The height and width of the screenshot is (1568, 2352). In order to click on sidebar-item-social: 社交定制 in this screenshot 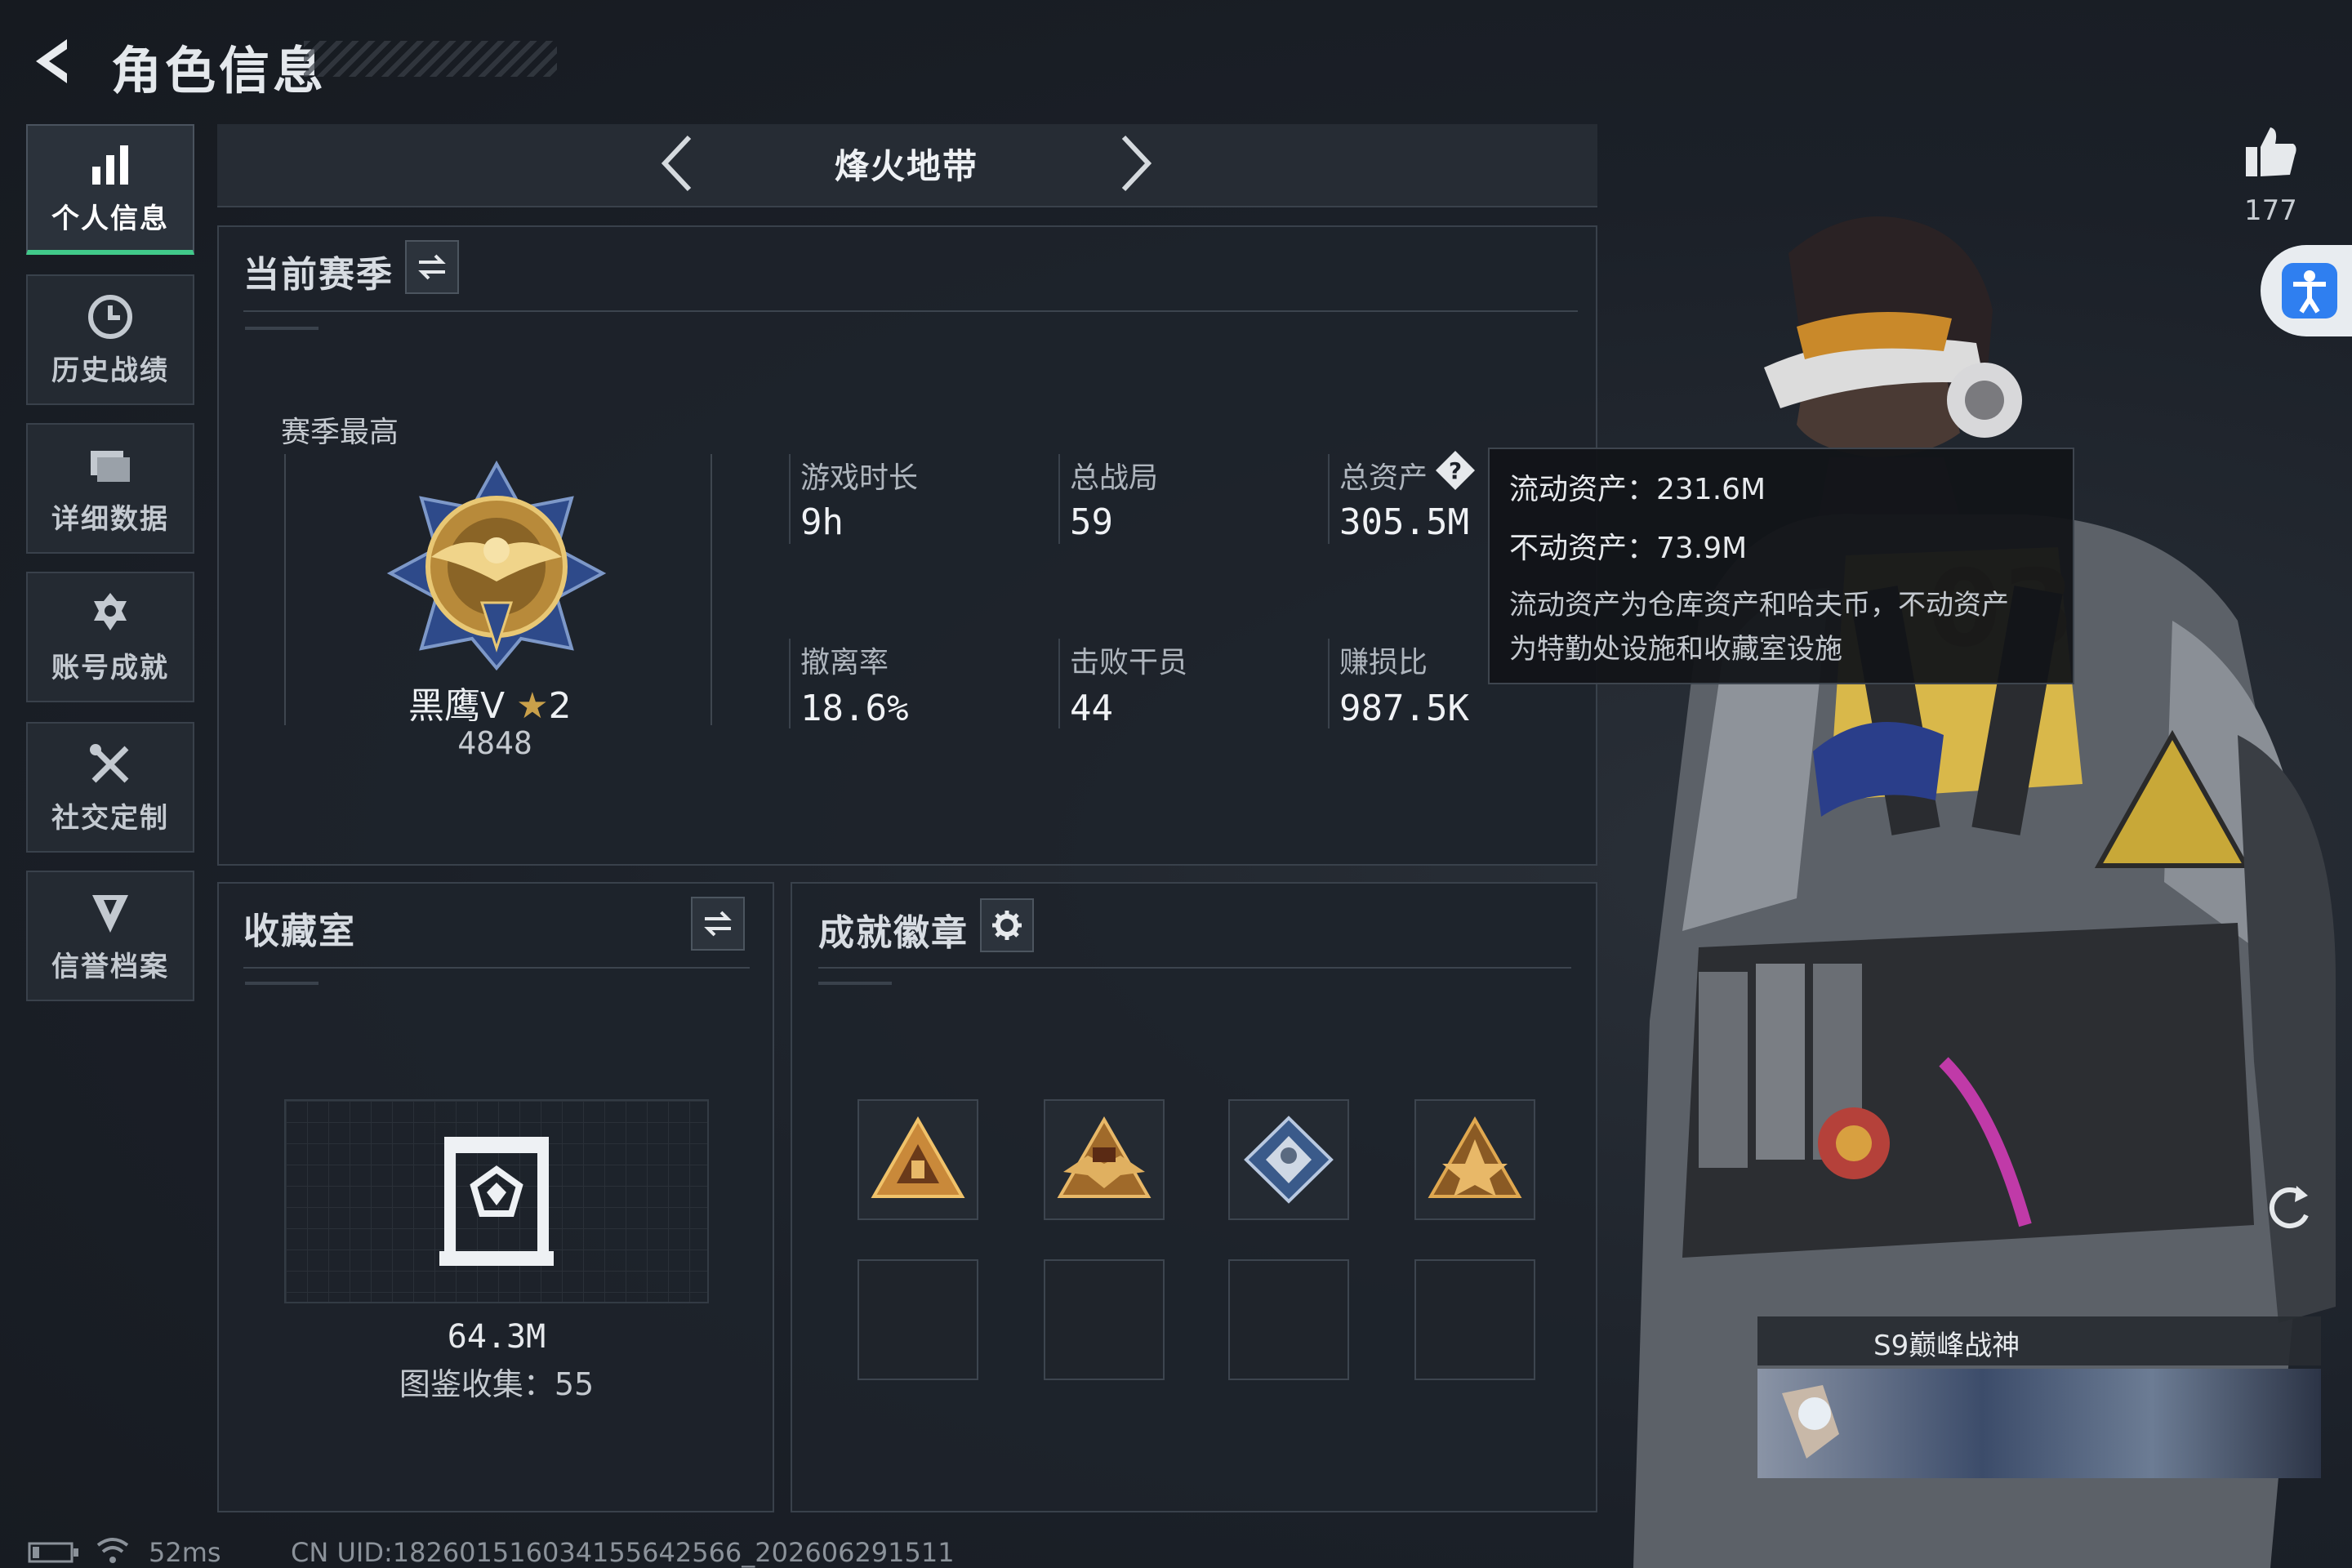, I will do `click(110, 787)`.